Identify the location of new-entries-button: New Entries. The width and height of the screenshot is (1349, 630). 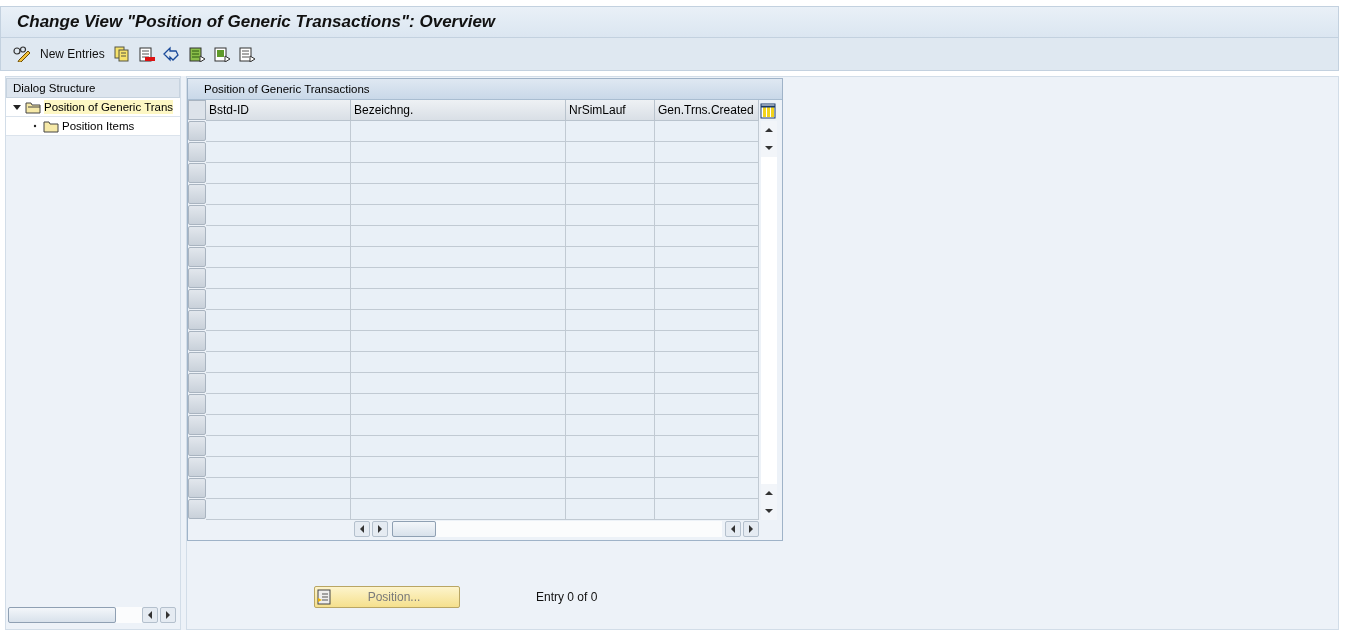
(72, 54).